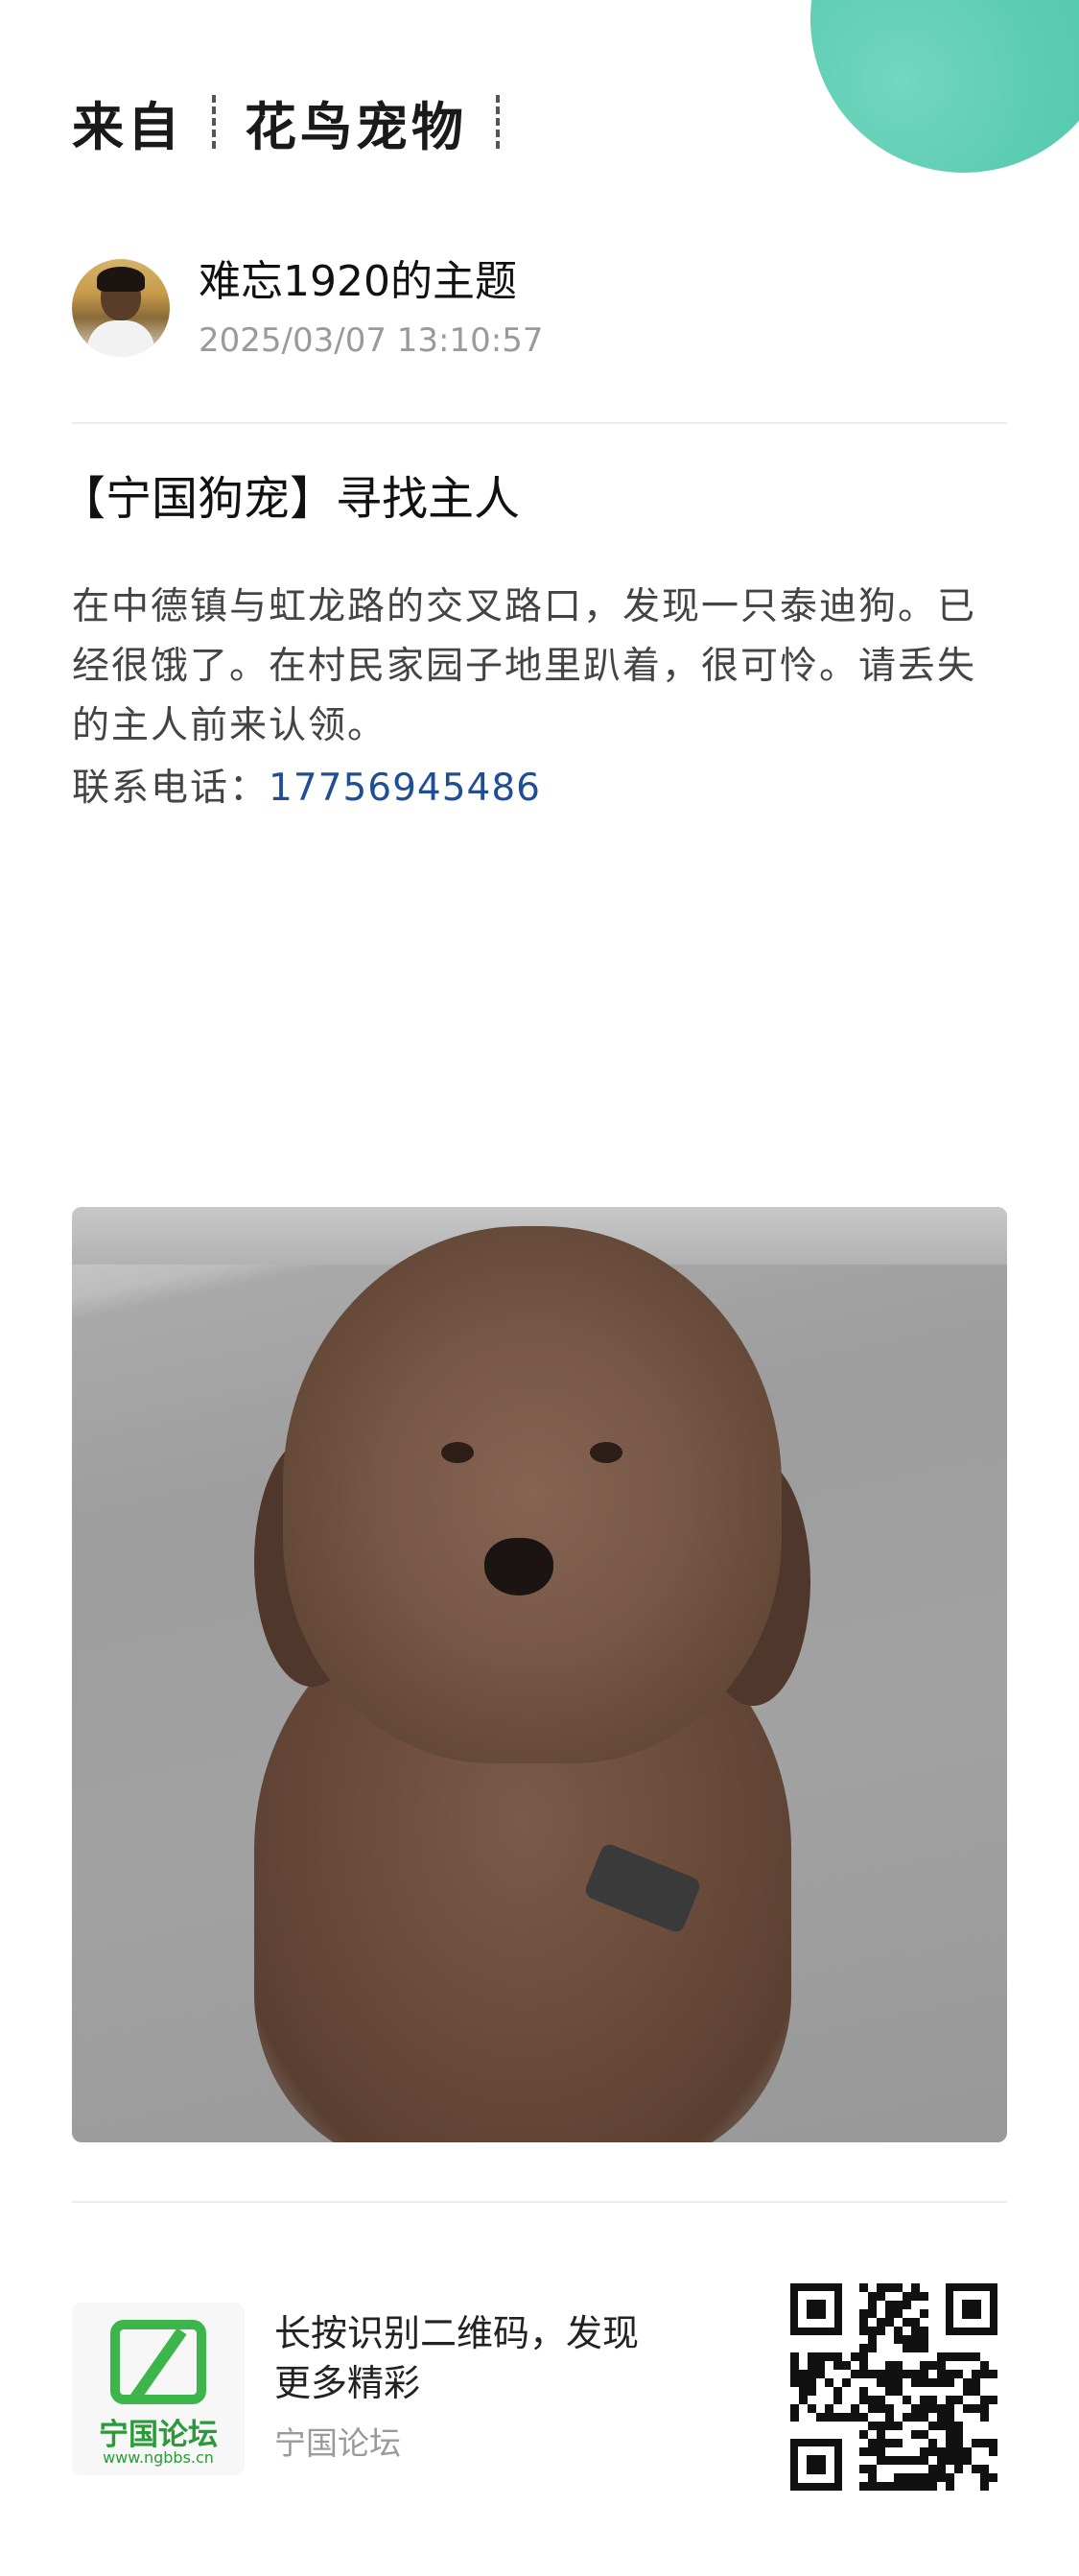 The height and width of the screenshot is (2576, 1079). Describe the element at coordinates (158, 2435) in the screenshot. I see `logo-text: 宁国论坛` at that location.